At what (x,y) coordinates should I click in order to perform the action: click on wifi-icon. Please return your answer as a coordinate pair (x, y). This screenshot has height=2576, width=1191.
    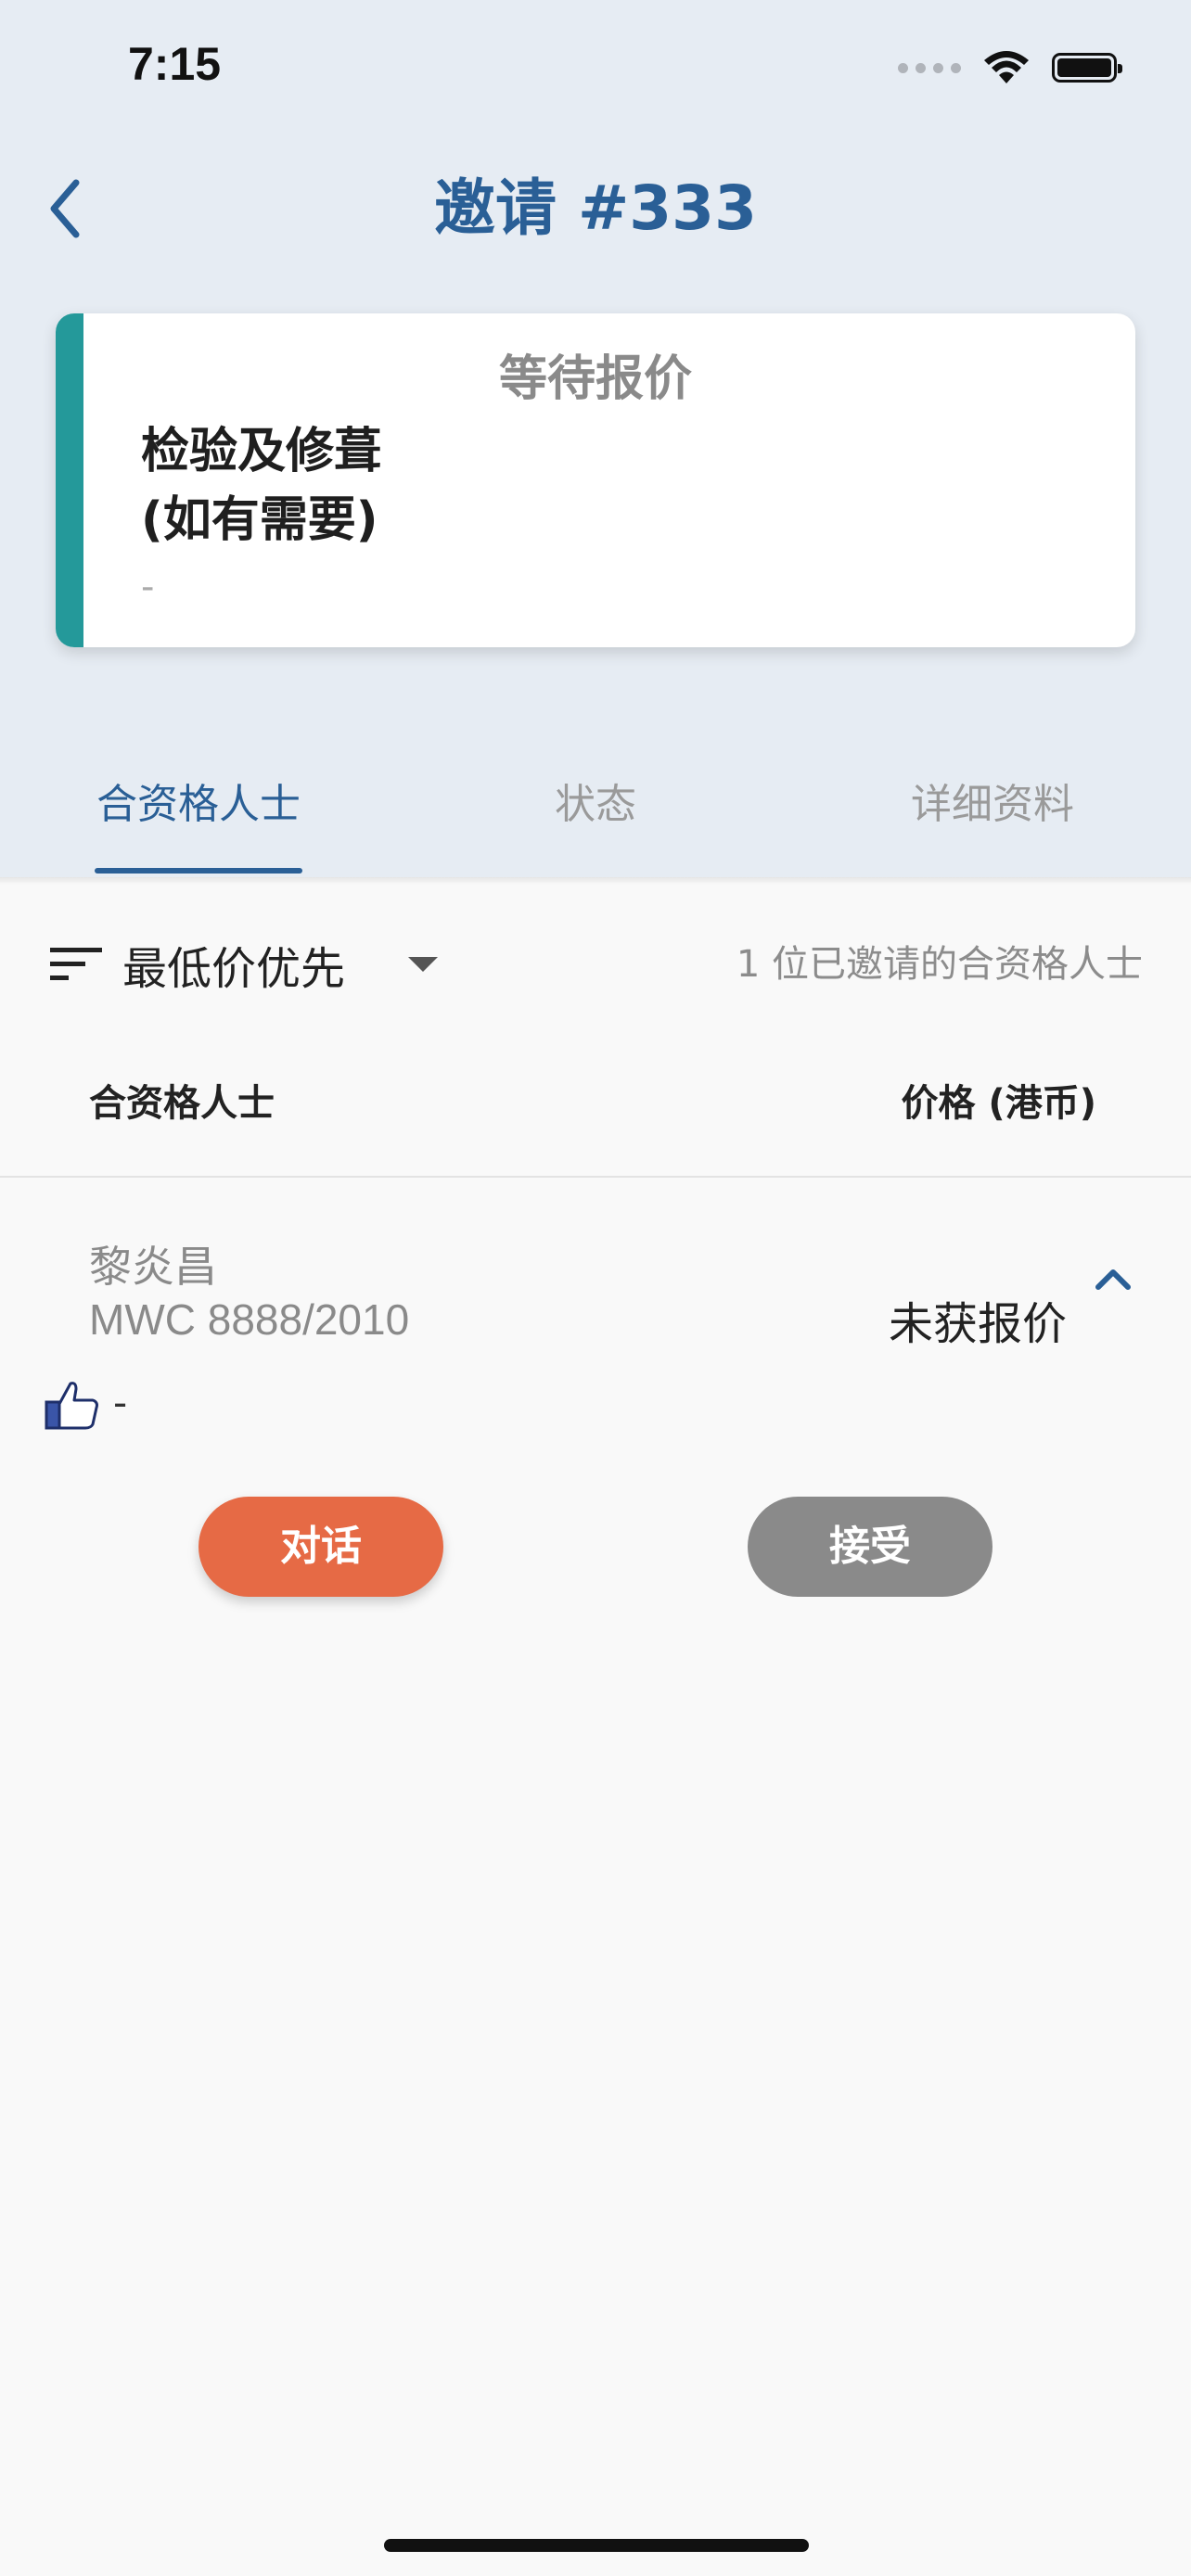
    Looking at the image, I should click on (1007, 67).